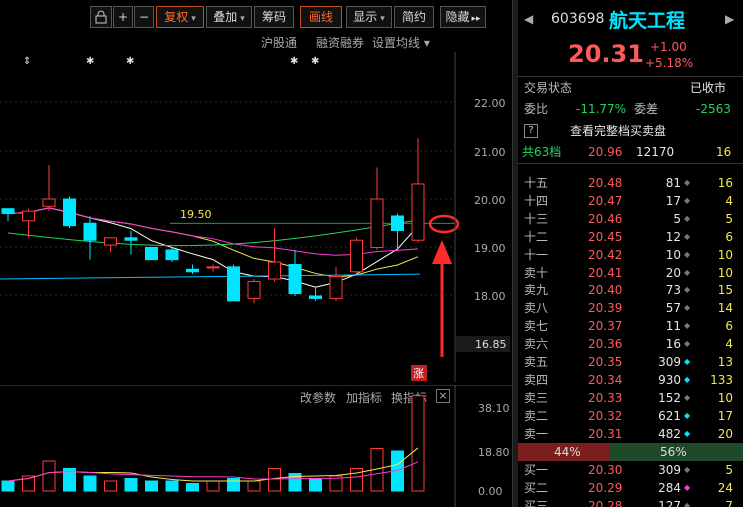 Image resolution: width=743 pixels, height=507 pixels. What do you see at coordinates (630, 273) in the screenshot?
I see `ask-level-row: 卖十 20.41 20 10 ◆` at bounding box center [630, 273].